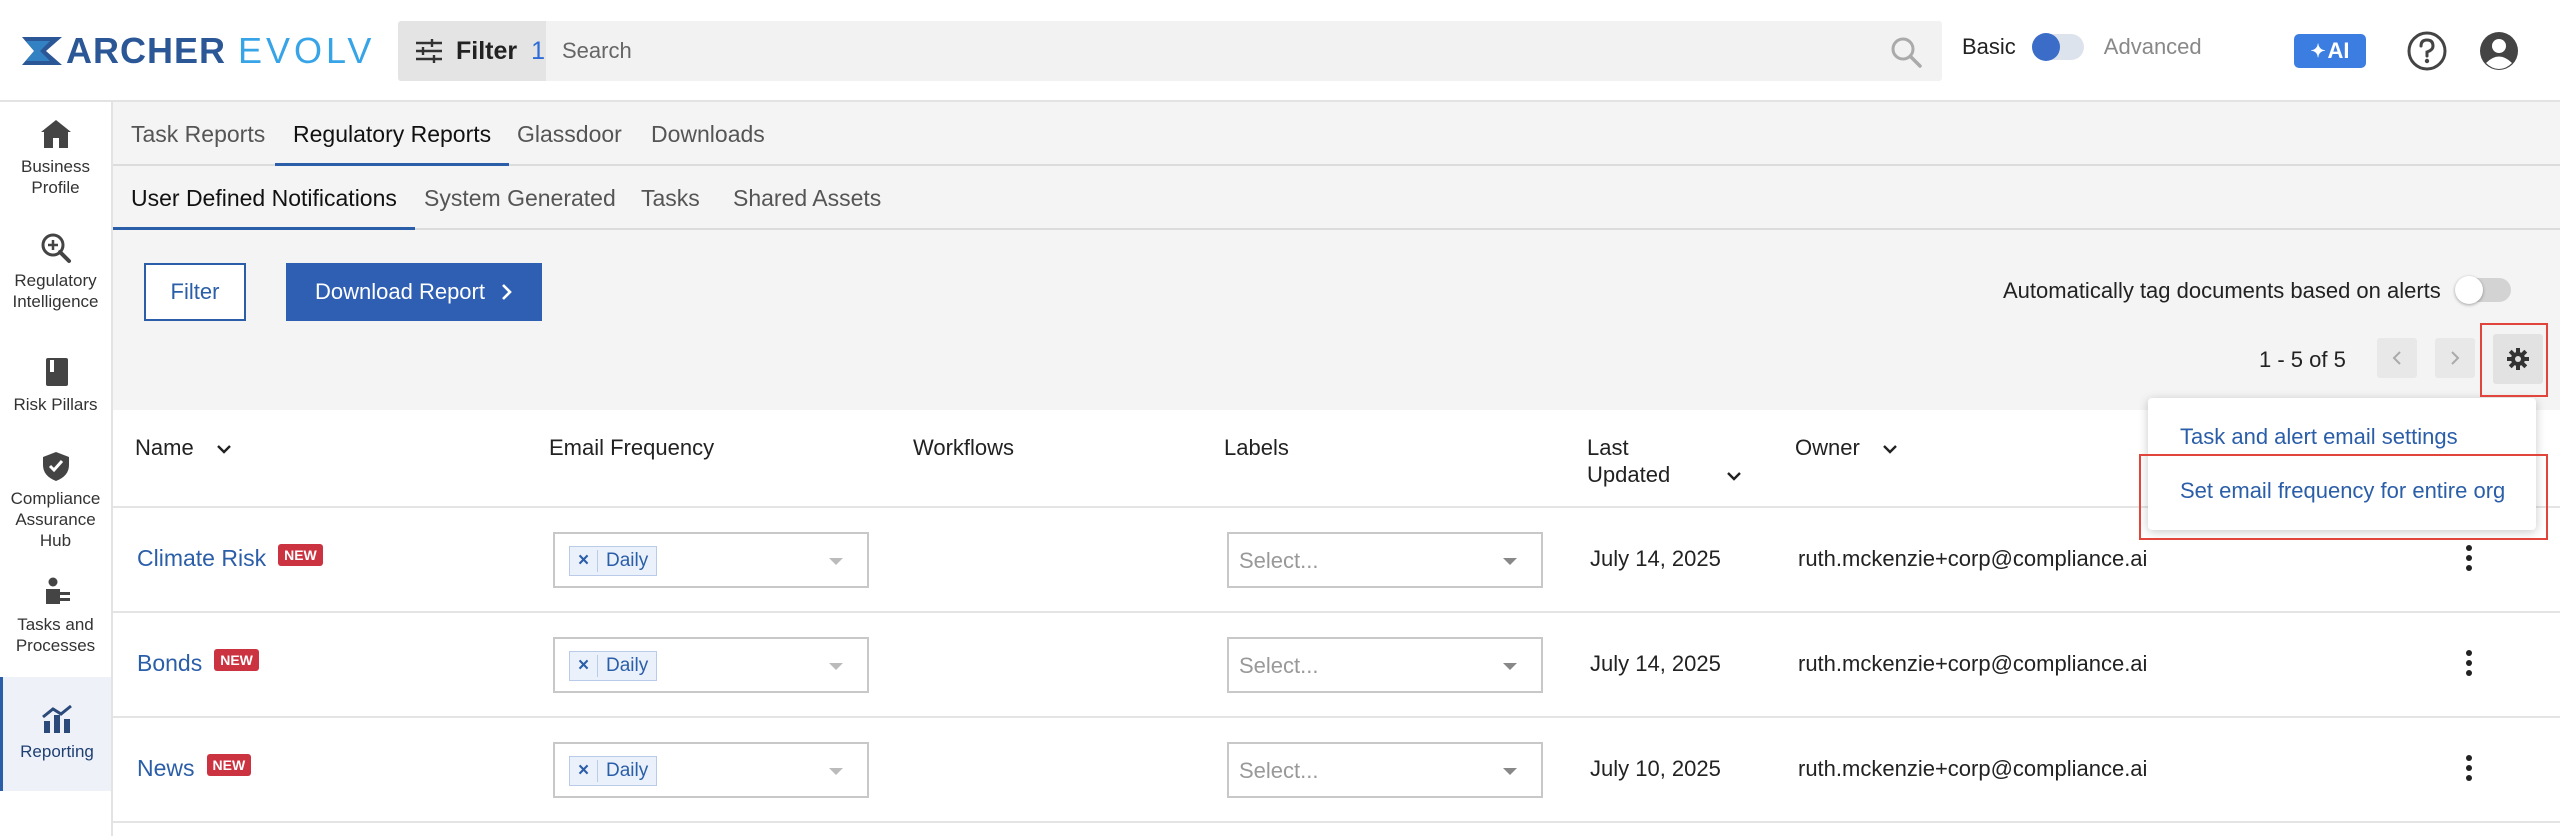 The width and height of the screenshot is (2560, 836). Describe the element at coordinates (1973, 663) in the screenshot. I see `owner-cell: ruth.mckenzie+corp@compliance.ai` at that location.